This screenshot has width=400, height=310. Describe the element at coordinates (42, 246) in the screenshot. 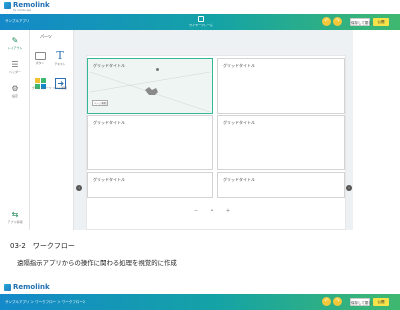

I see `section-heading: 03-2 ワークフロー` at that location.